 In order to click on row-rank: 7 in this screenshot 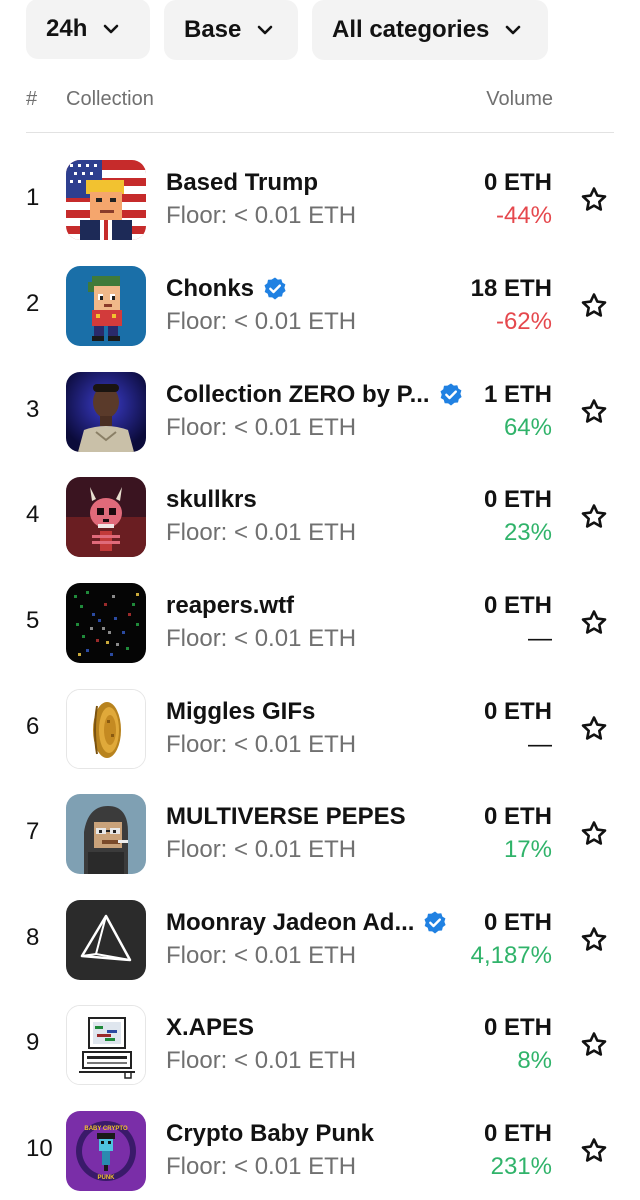, I will do `click(33, 831)`.